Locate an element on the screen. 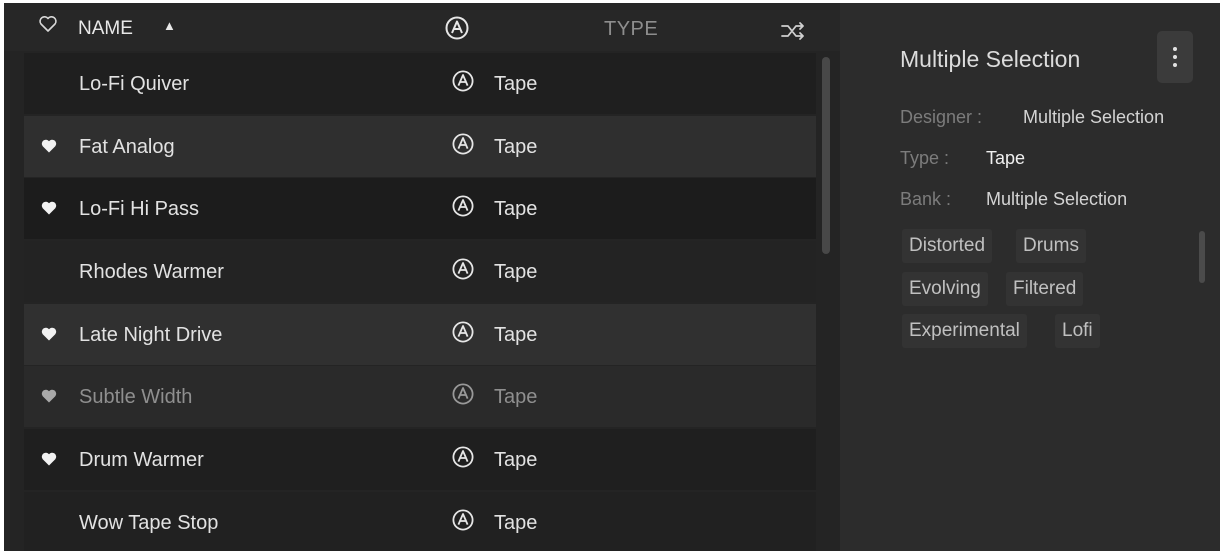 The width and height of the screenshot is (1226, 556). more-options-button is located at coordinates (1175, 57).